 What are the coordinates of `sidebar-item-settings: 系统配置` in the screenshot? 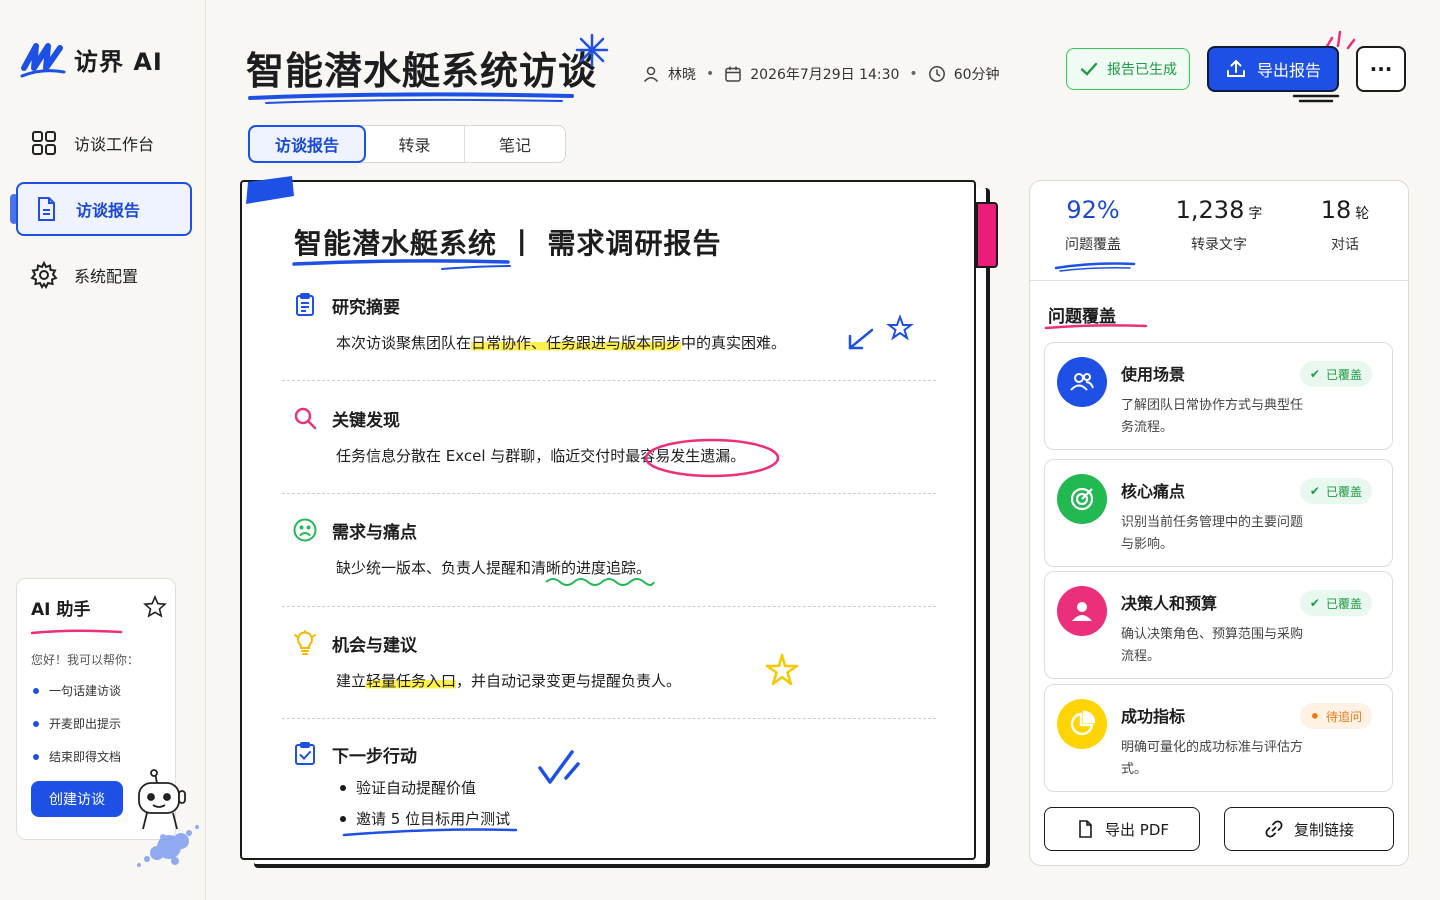 It's located at (104, 275).